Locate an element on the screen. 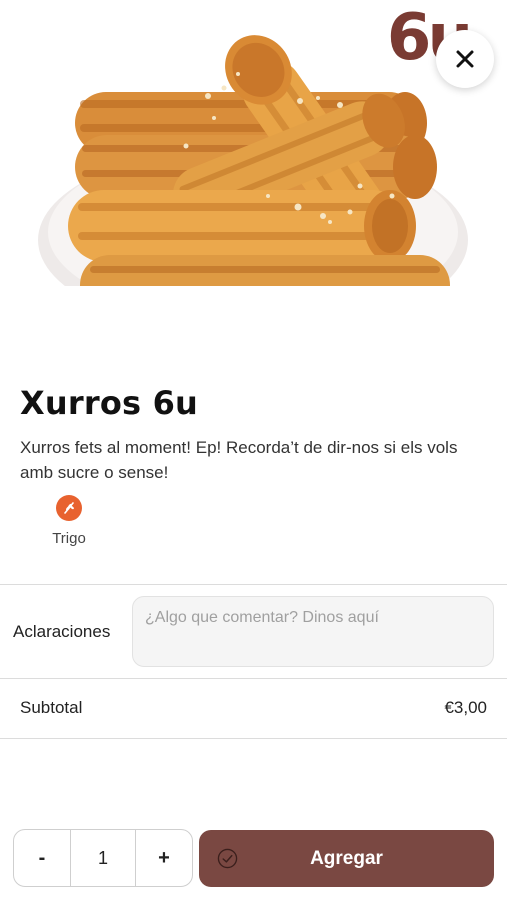 This screenshot has height=900, width=507. allergen-item-trigo: Trigo is located at coordinates (69, 521).